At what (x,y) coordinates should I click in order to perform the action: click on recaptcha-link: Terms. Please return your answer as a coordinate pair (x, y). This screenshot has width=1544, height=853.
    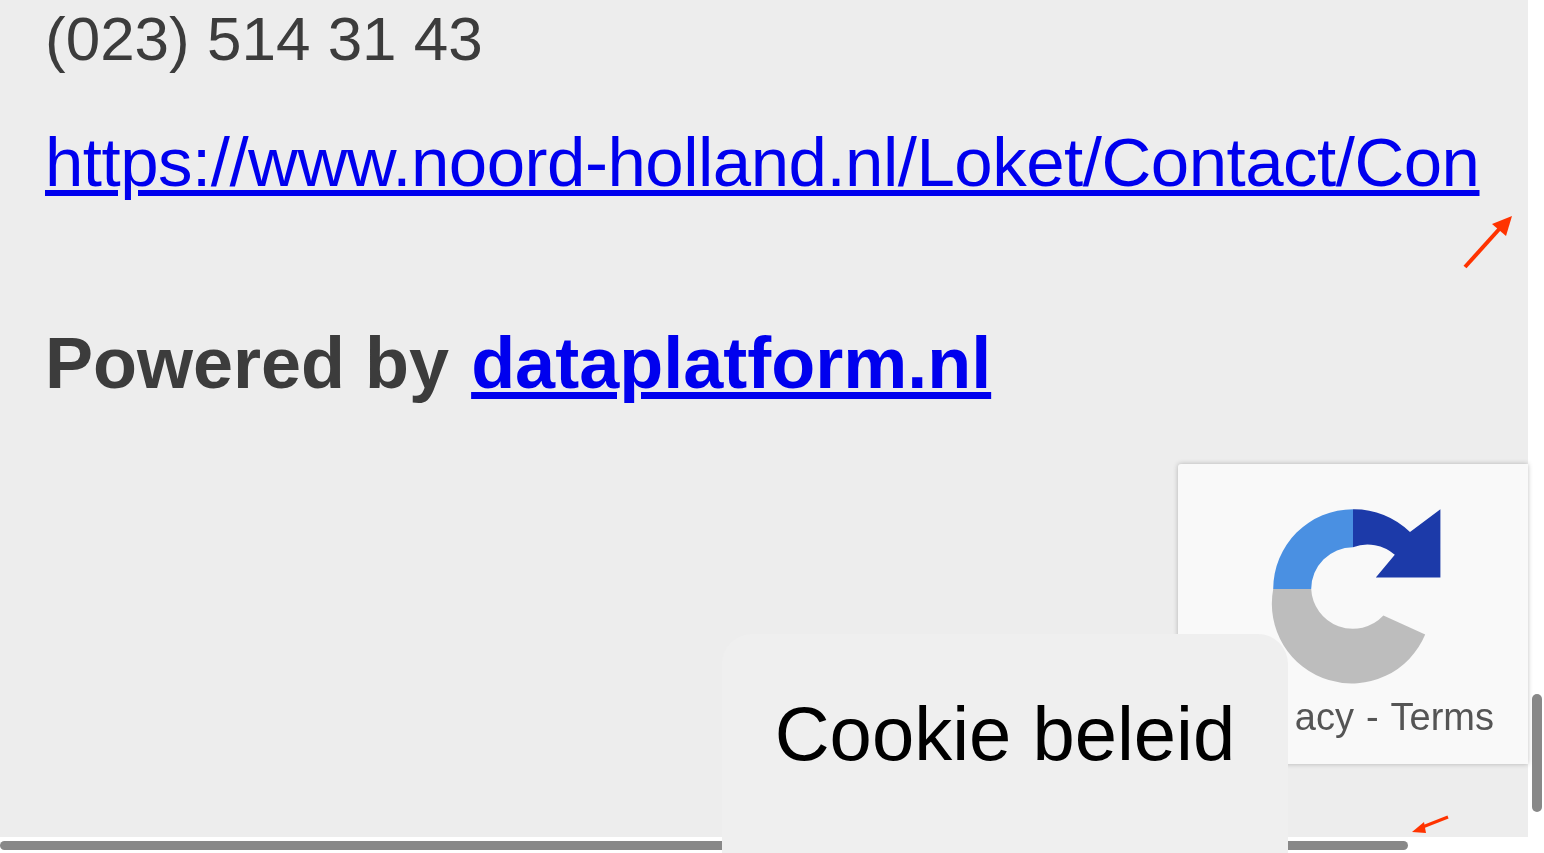
    Looking at the image, I should click on (1442, 717).